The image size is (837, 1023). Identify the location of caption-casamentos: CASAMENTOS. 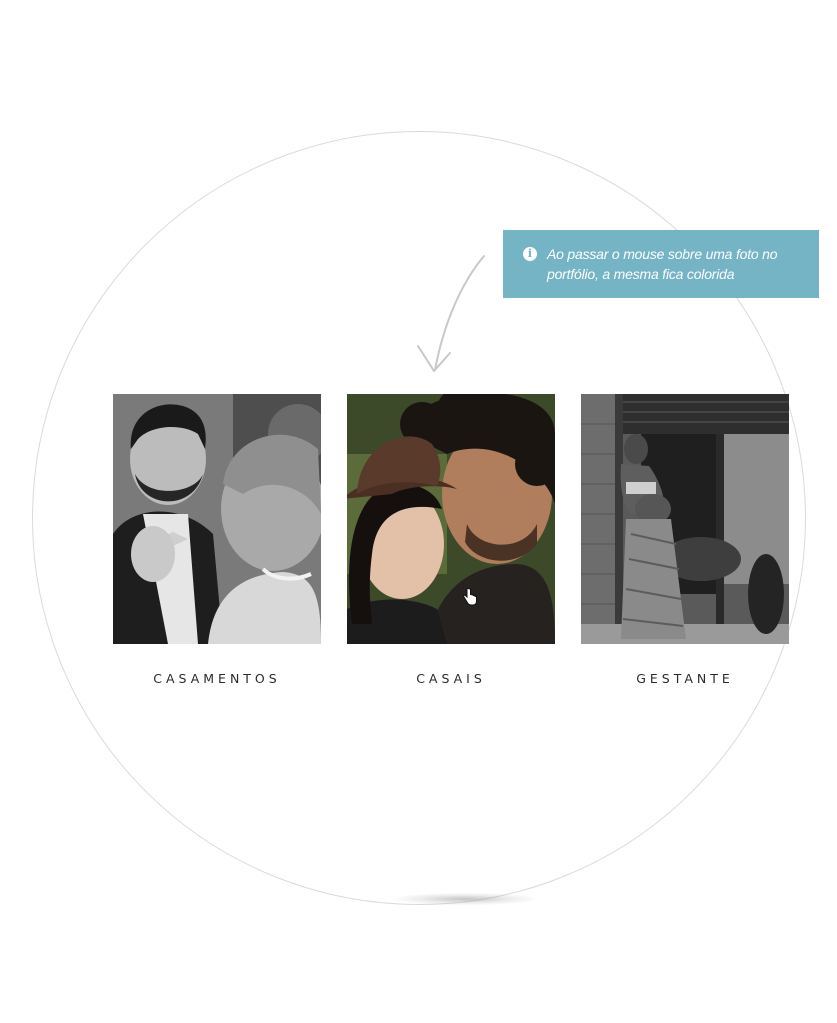
(217, 678).